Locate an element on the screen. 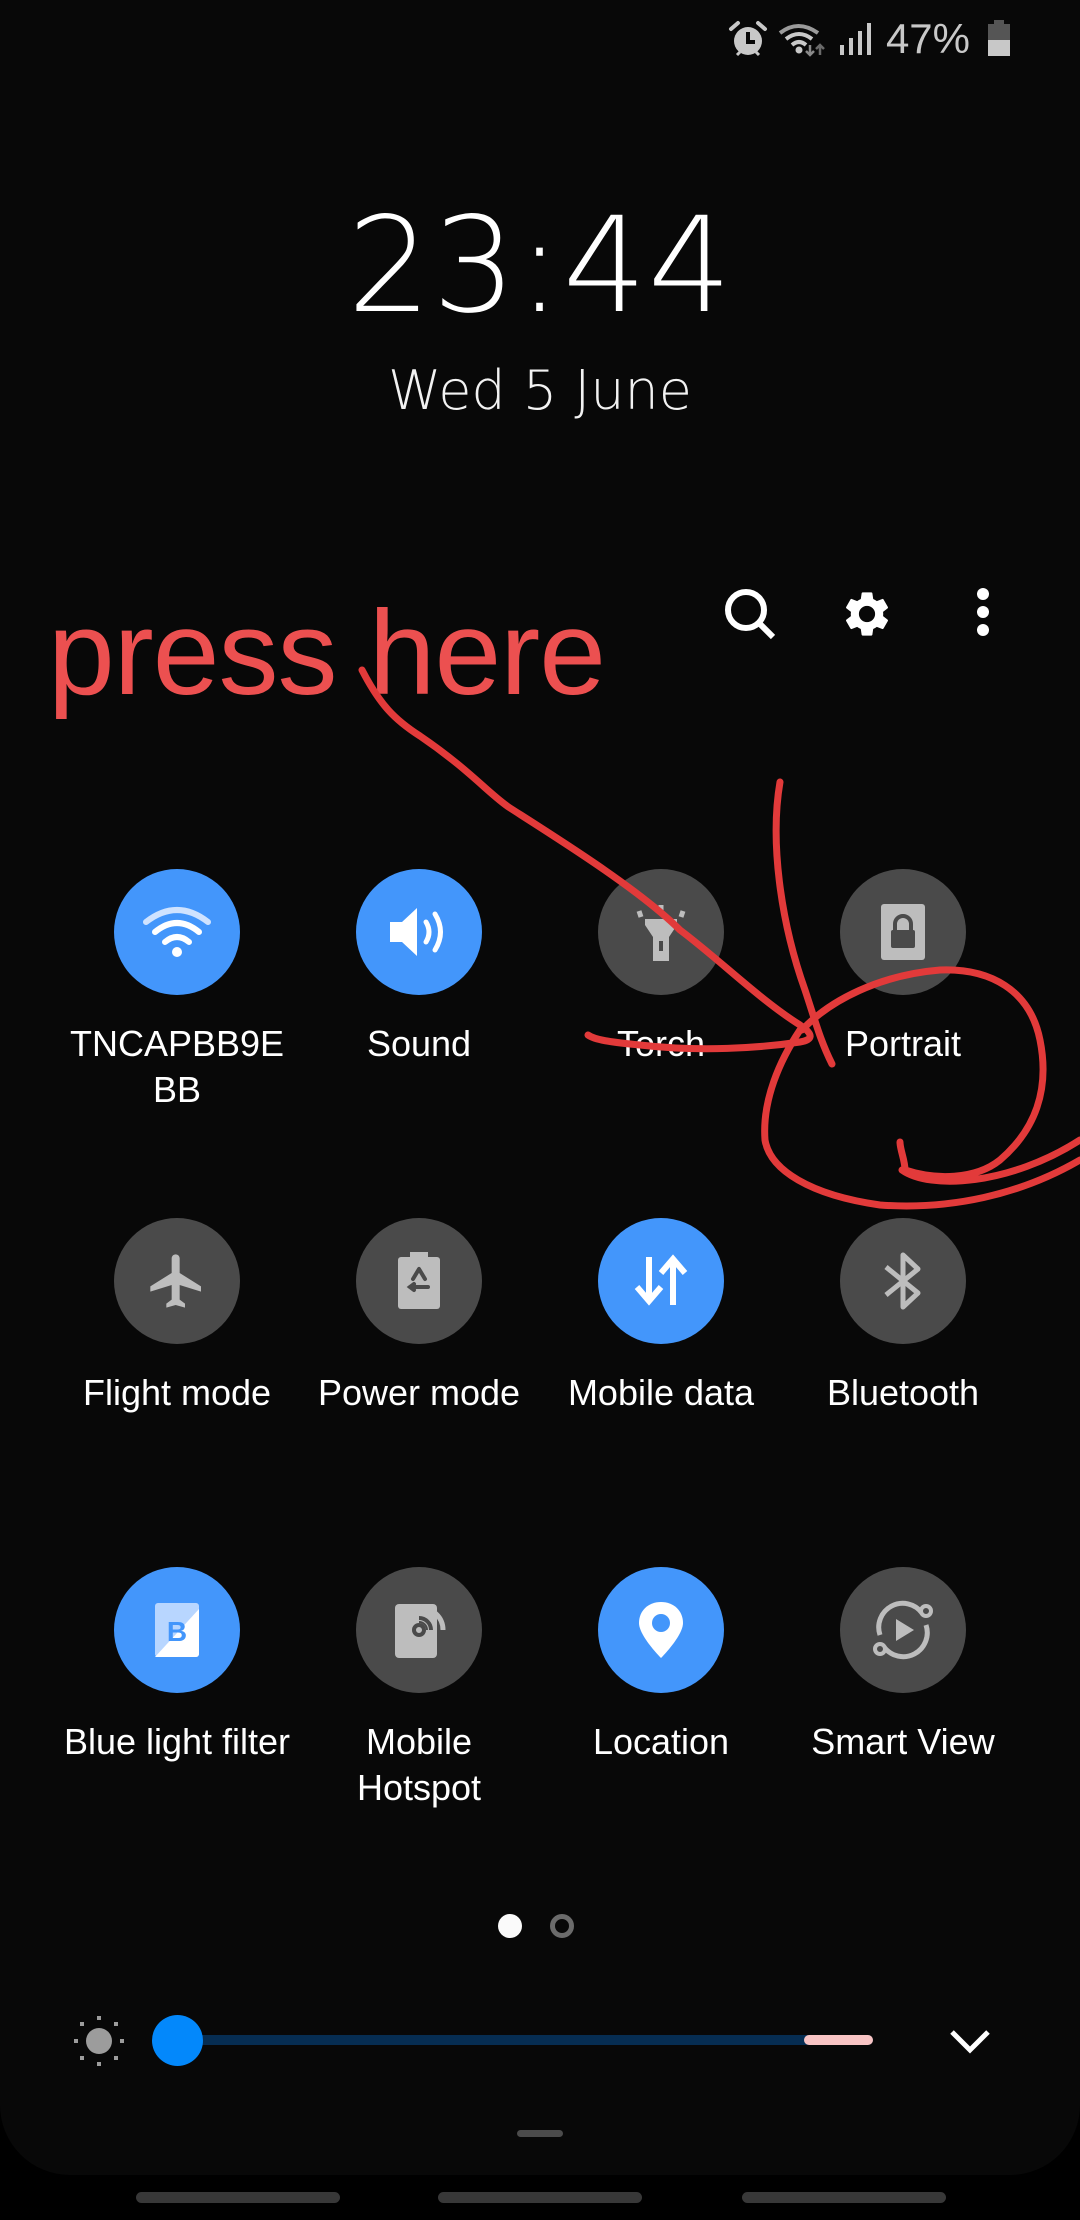 The height and width of the screenshot is (2220, 1080). tile-location-toggle is located at coordinates (661, 1630).